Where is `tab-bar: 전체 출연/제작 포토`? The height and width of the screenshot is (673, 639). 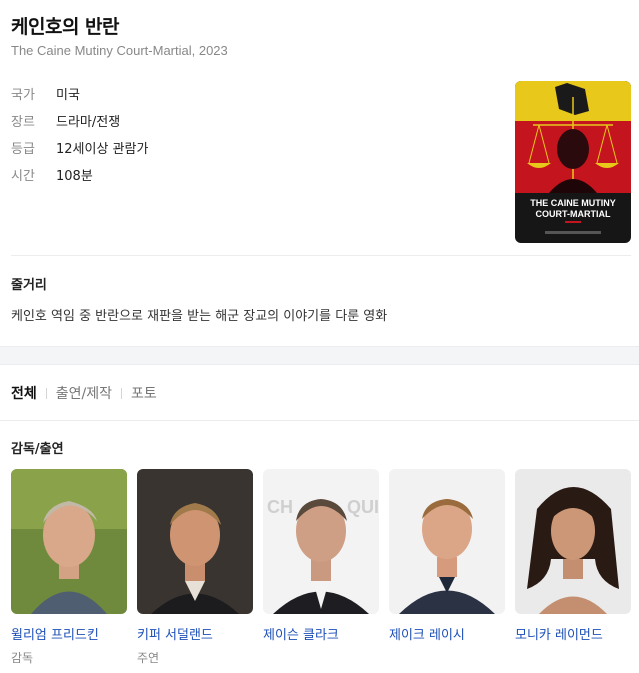
tab-bar: 전체 출연/제작 포토 is located at coordinates (84, 393).